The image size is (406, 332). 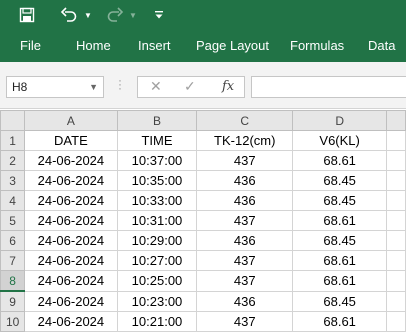 I want to click on row-header: 3, so click(x=13, y=180).